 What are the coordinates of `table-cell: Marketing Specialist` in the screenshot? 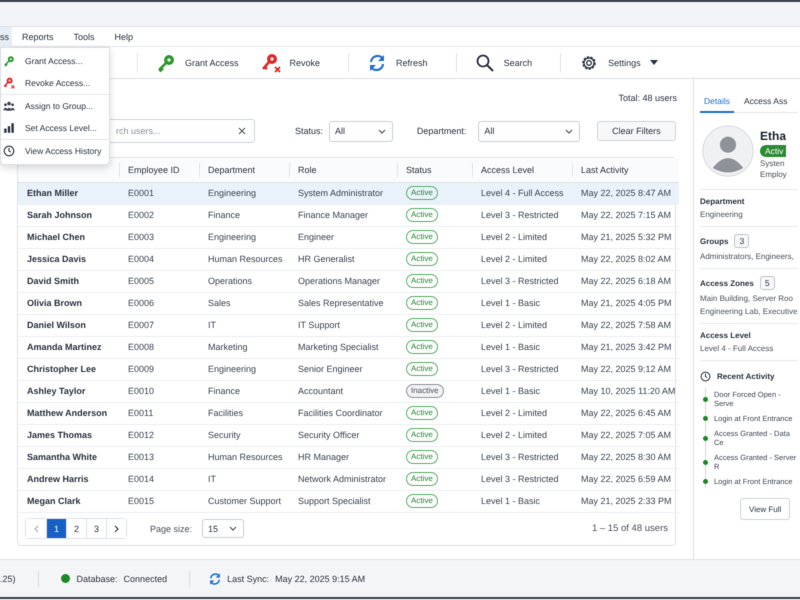 It's located at (343, 347).